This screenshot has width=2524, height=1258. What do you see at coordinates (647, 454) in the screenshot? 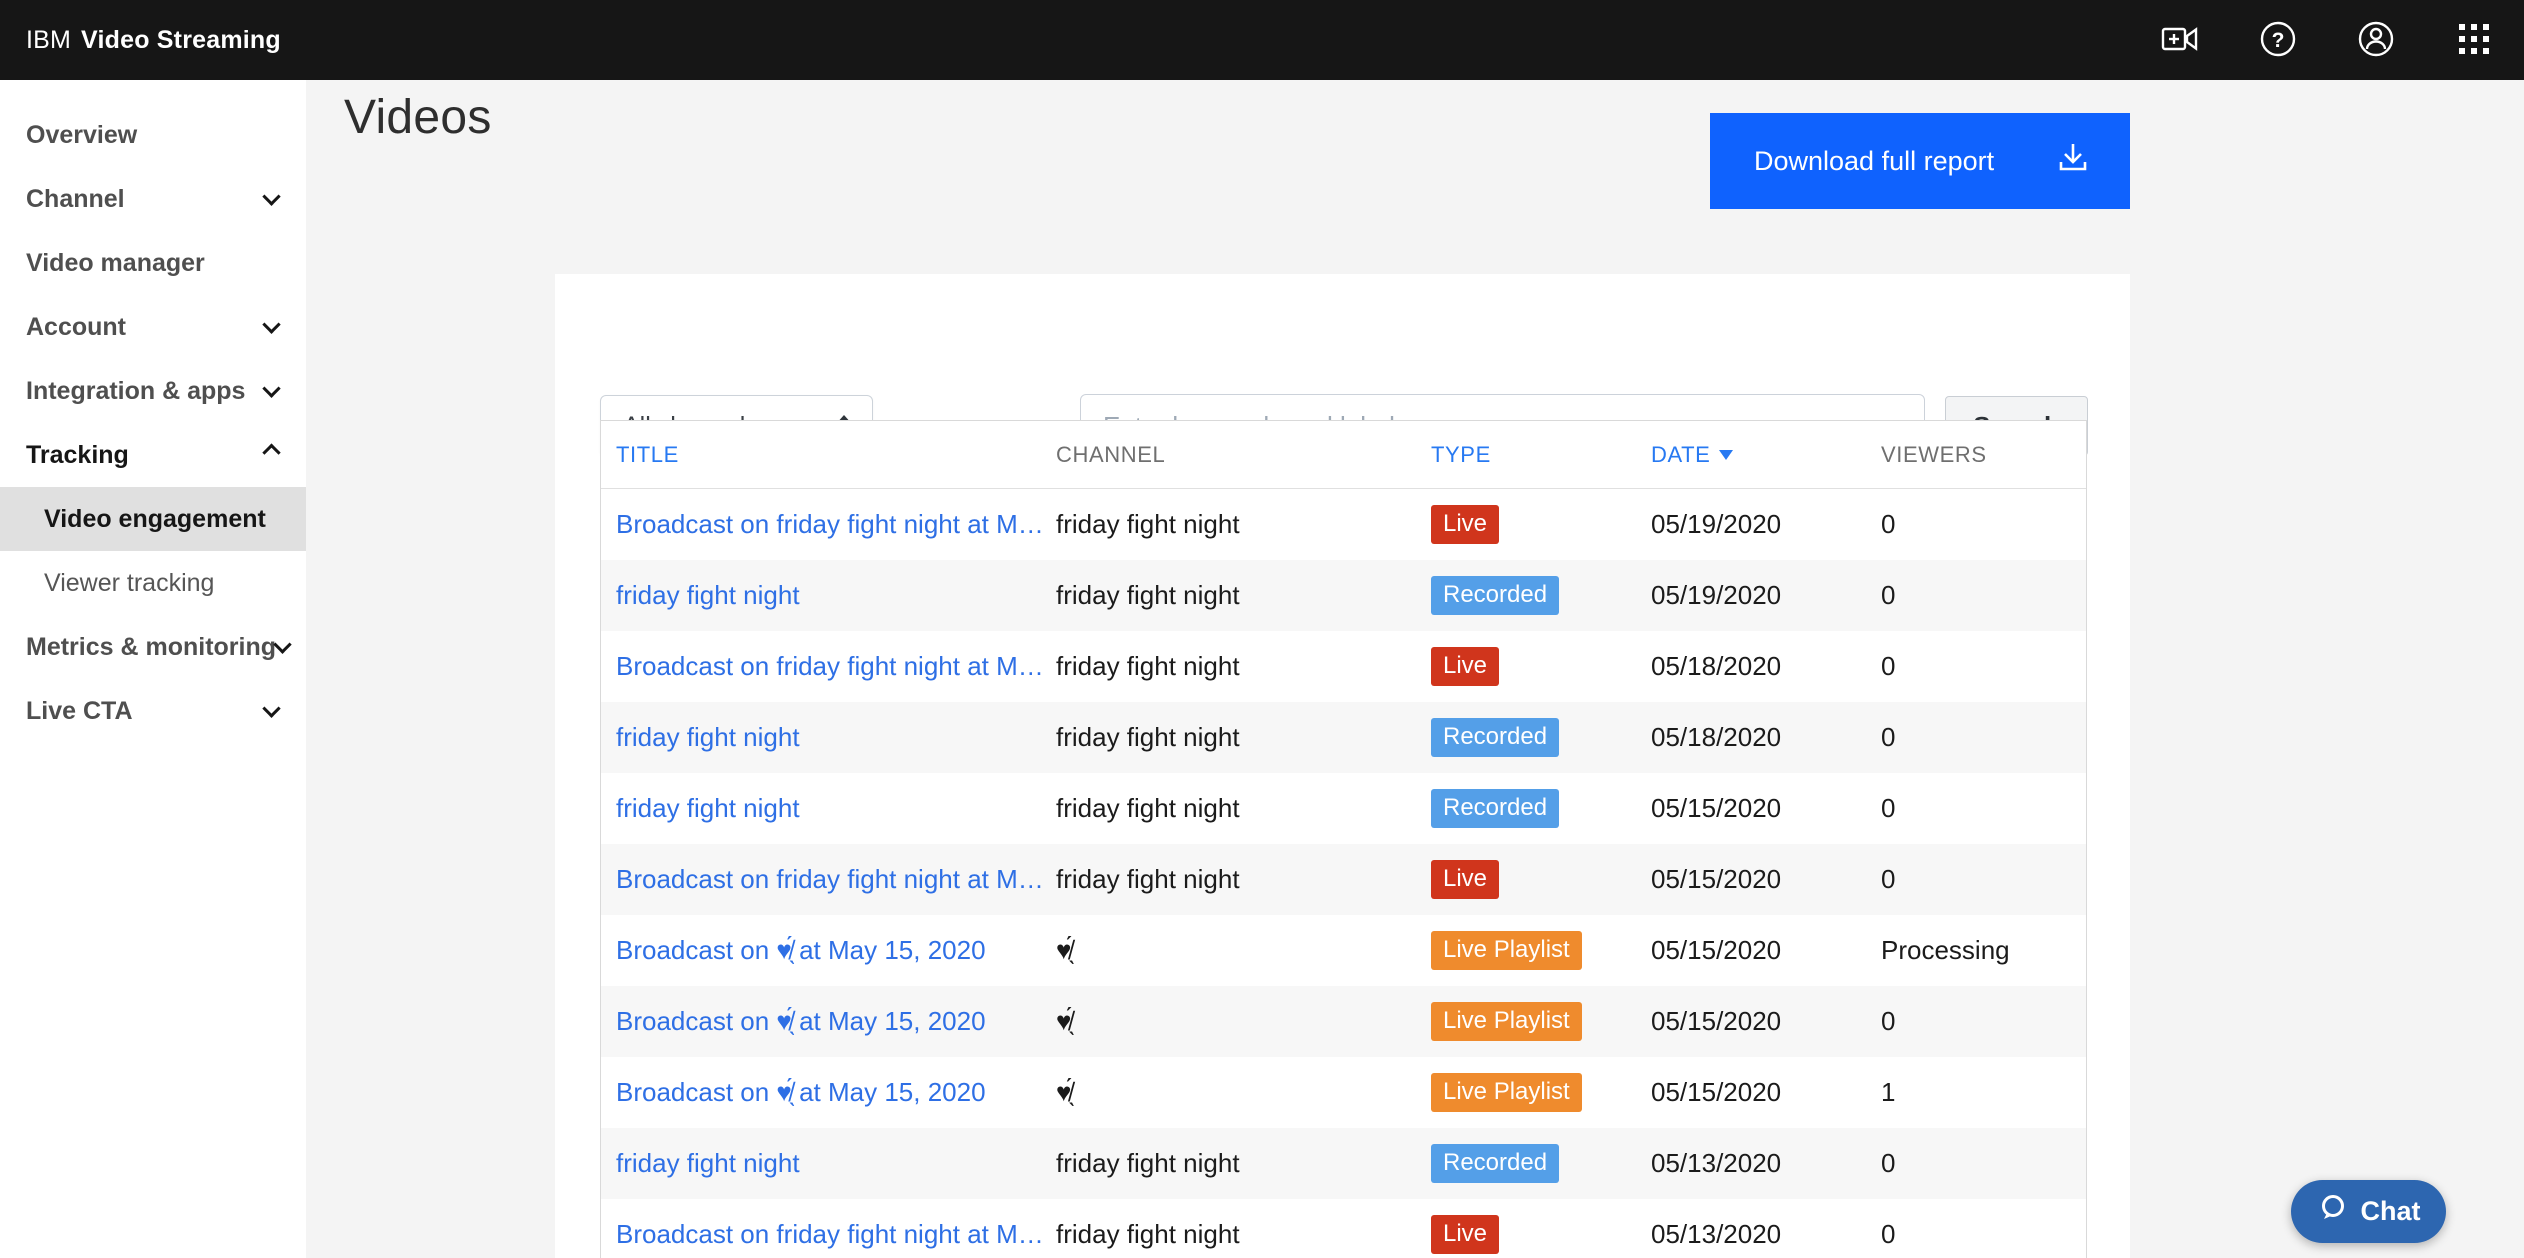
I see `column-header-label: TITLE` at bounding box center [647, 454].